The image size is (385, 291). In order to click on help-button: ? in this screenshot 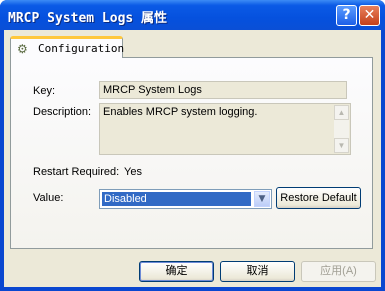, I will do `click(346, 15)`.